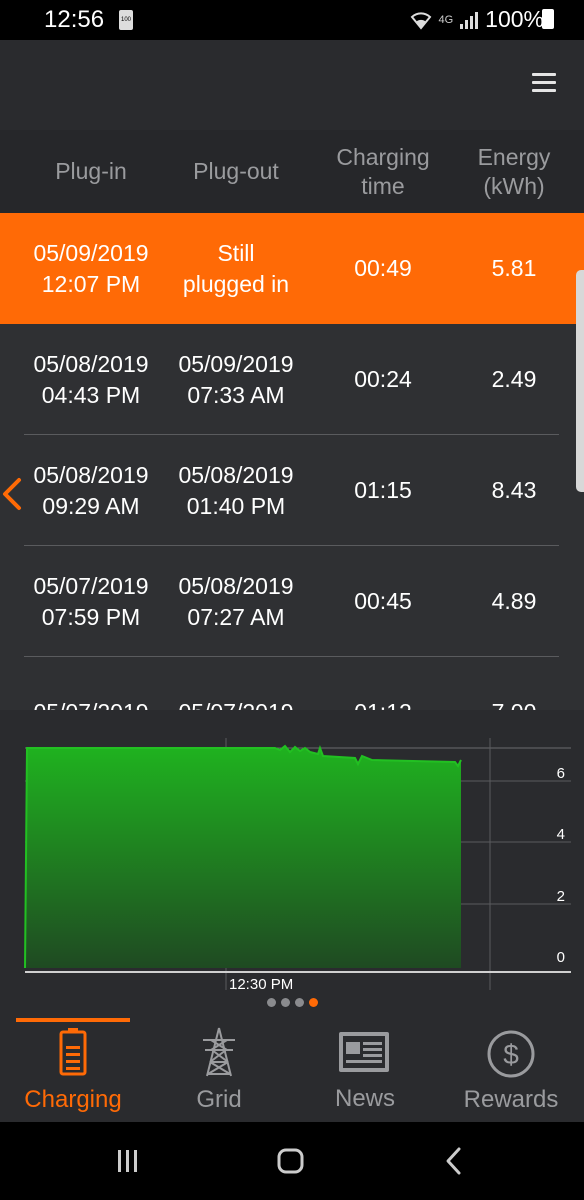 This screenshot has height=1200, width=584. I want to click on table-row: 05/07/2019 05/07/2019 01:12 7.00, so click(292, 683).